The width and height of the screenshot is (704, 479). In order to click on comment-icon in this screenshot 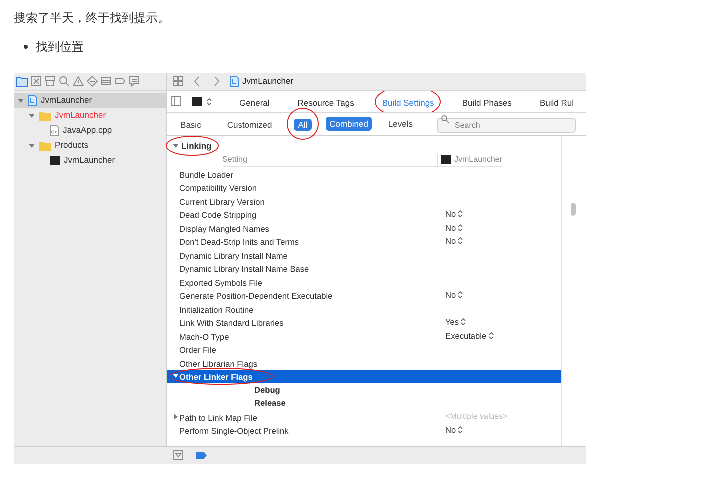, I will do `click(134, 81)`.